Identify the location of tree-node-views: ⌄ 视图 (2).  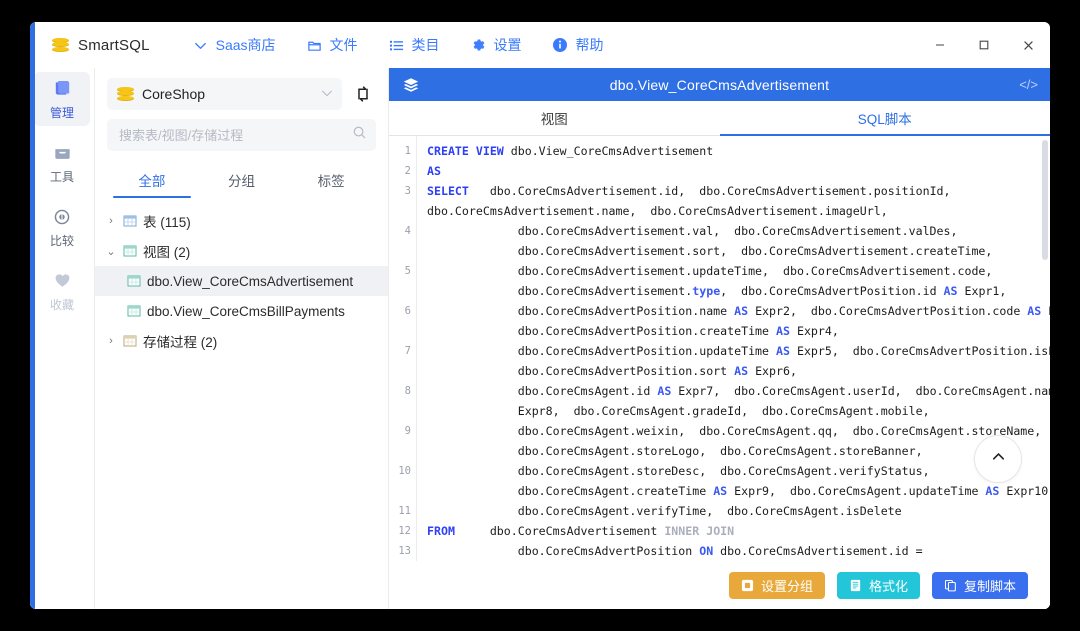
(241, 251).